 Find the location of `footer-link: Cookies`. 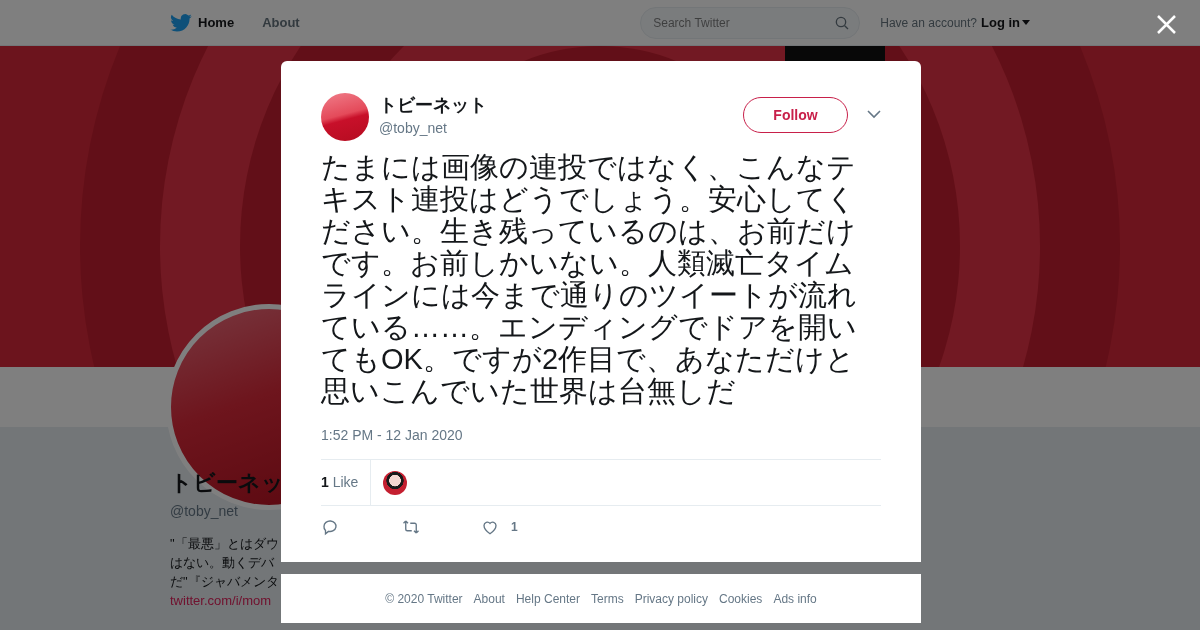

footer-link: Cookies is located at coordinates (741, 598).